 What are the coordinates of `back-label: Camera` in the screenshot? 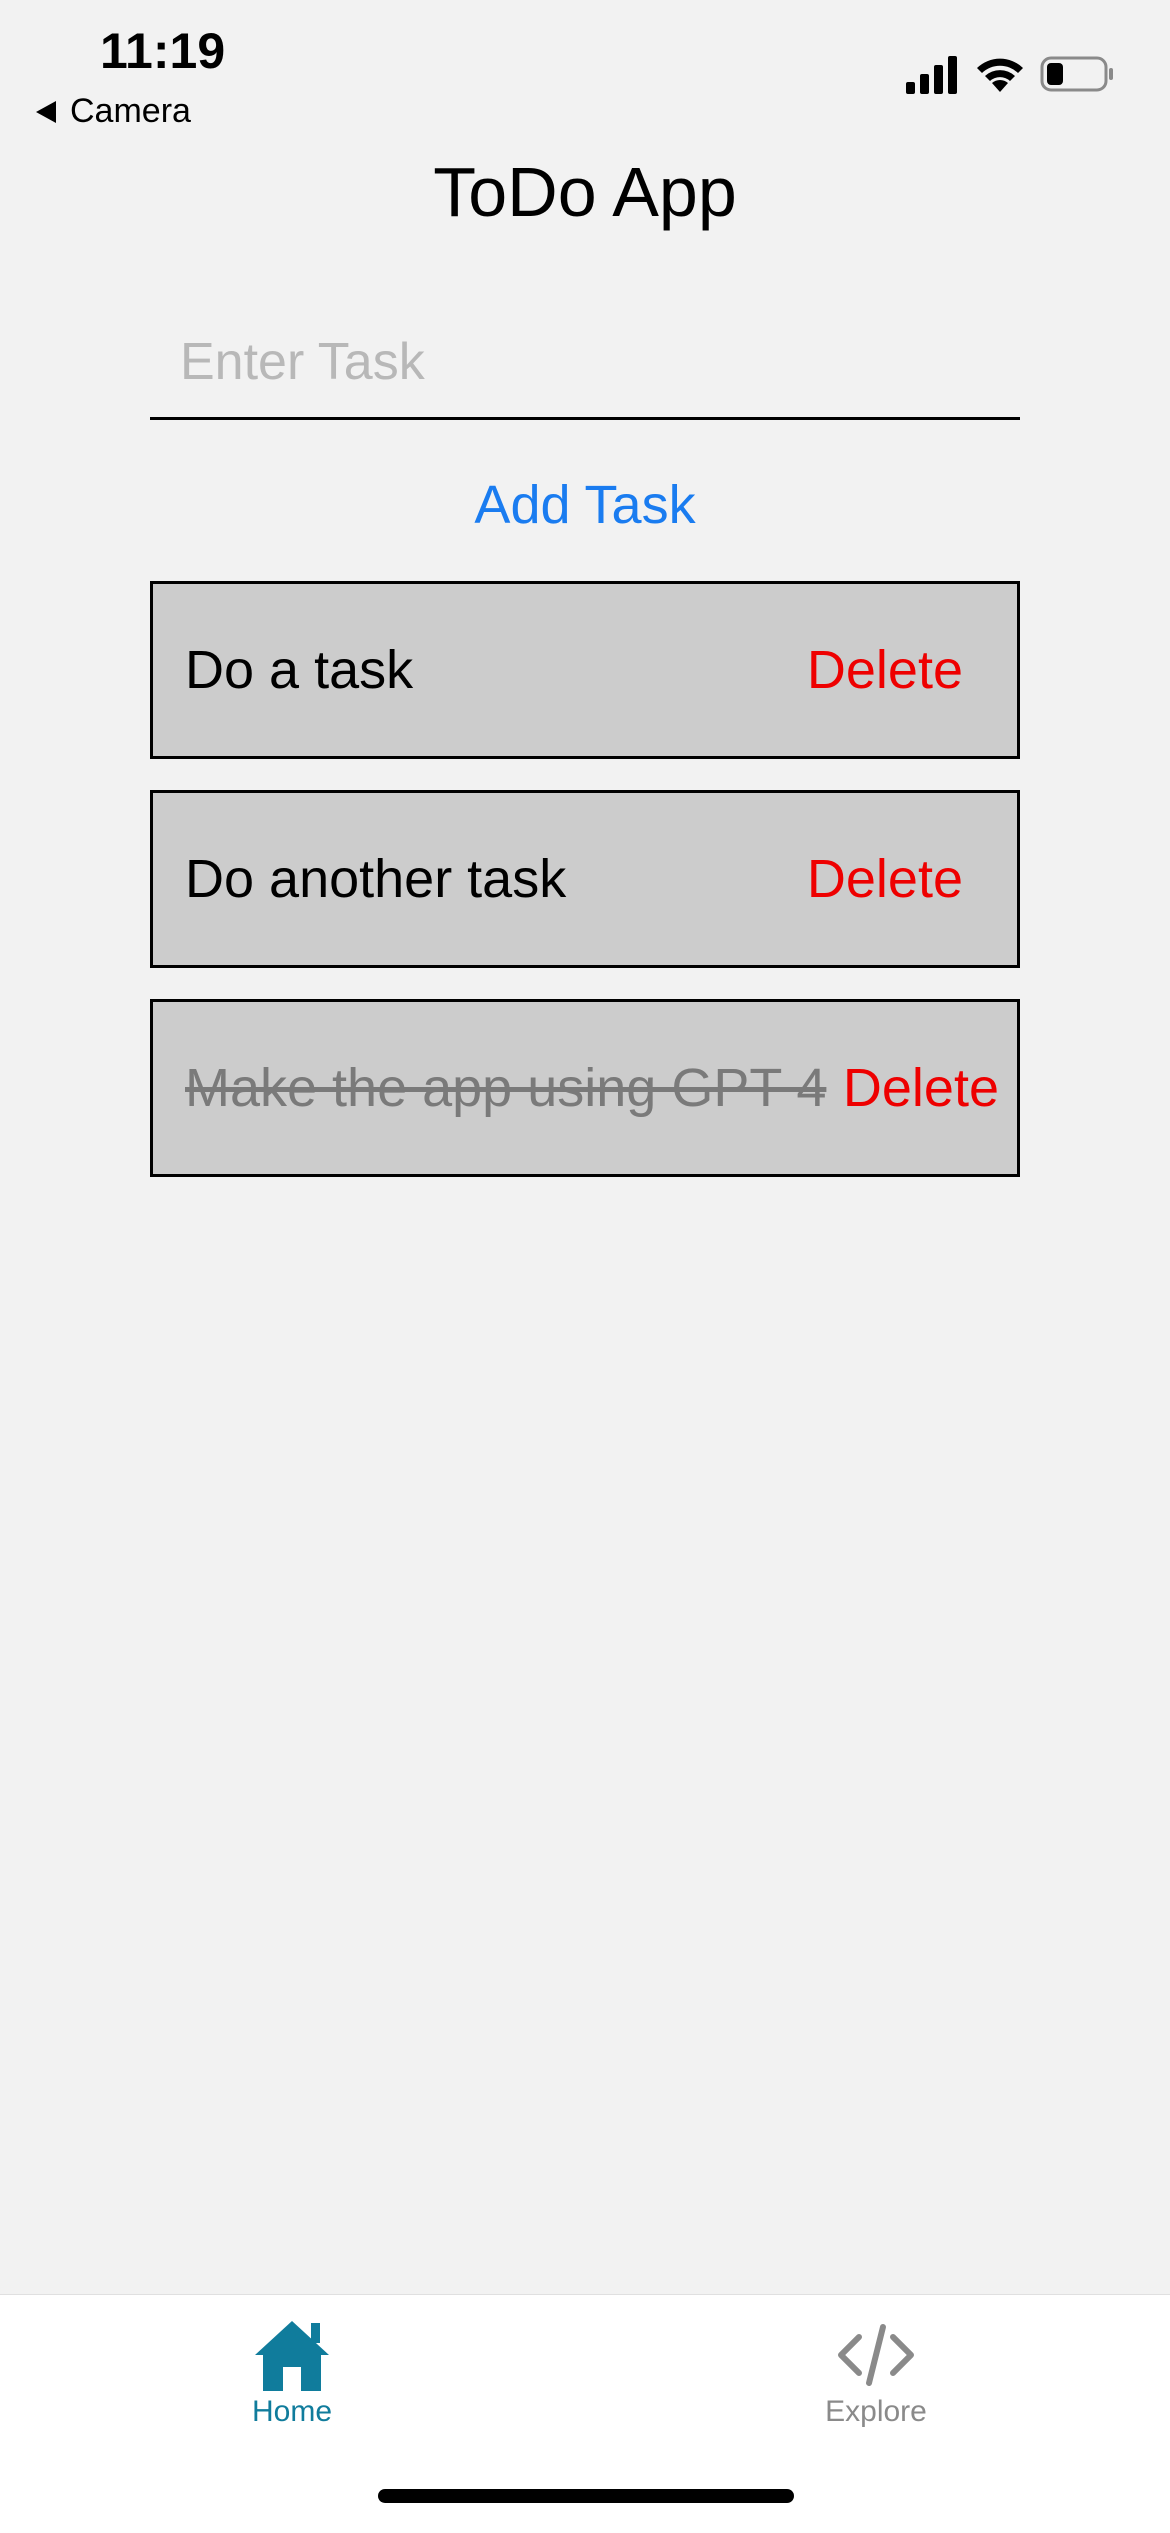 It's located at (130, 111).